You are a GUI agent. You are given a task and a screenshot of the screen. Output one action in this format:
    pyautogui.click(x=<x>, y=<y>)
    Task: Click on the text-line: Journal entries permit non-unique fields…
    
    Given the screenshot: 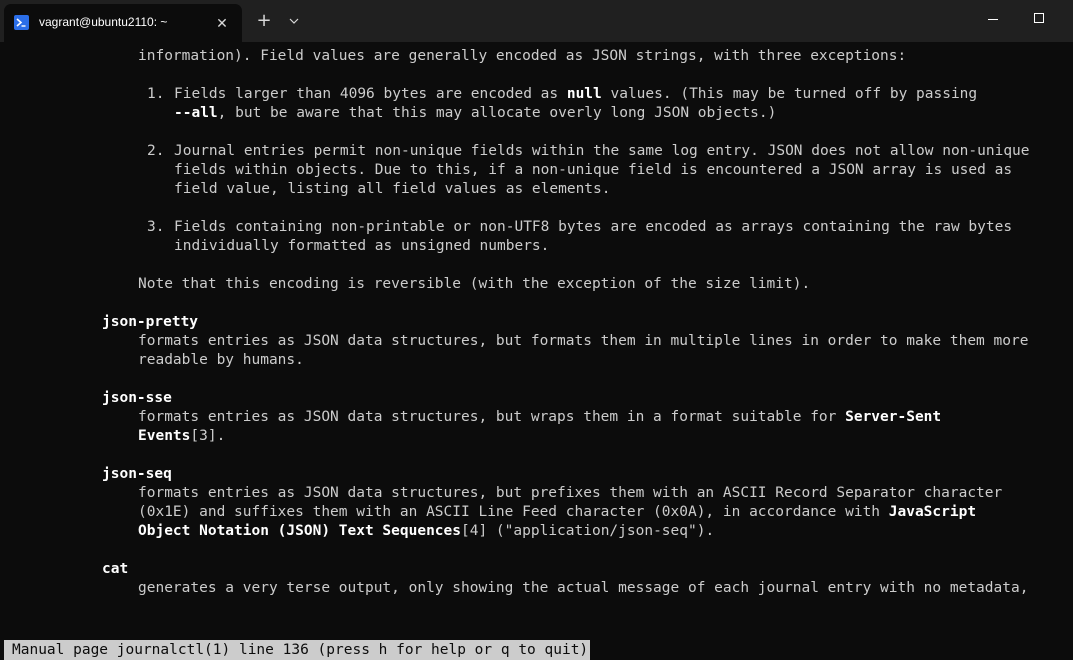 What is the action you would take?
    pyautogui.click(x=602, y=151)
    